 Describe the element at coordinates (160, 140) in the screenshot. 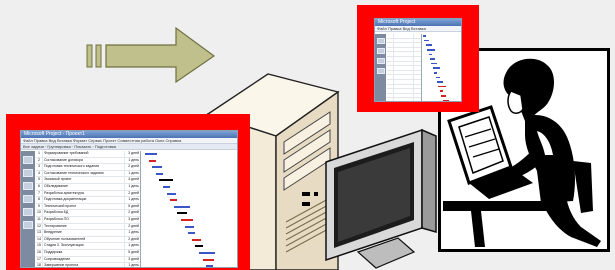

I see `menu-item: Окно` at that location.